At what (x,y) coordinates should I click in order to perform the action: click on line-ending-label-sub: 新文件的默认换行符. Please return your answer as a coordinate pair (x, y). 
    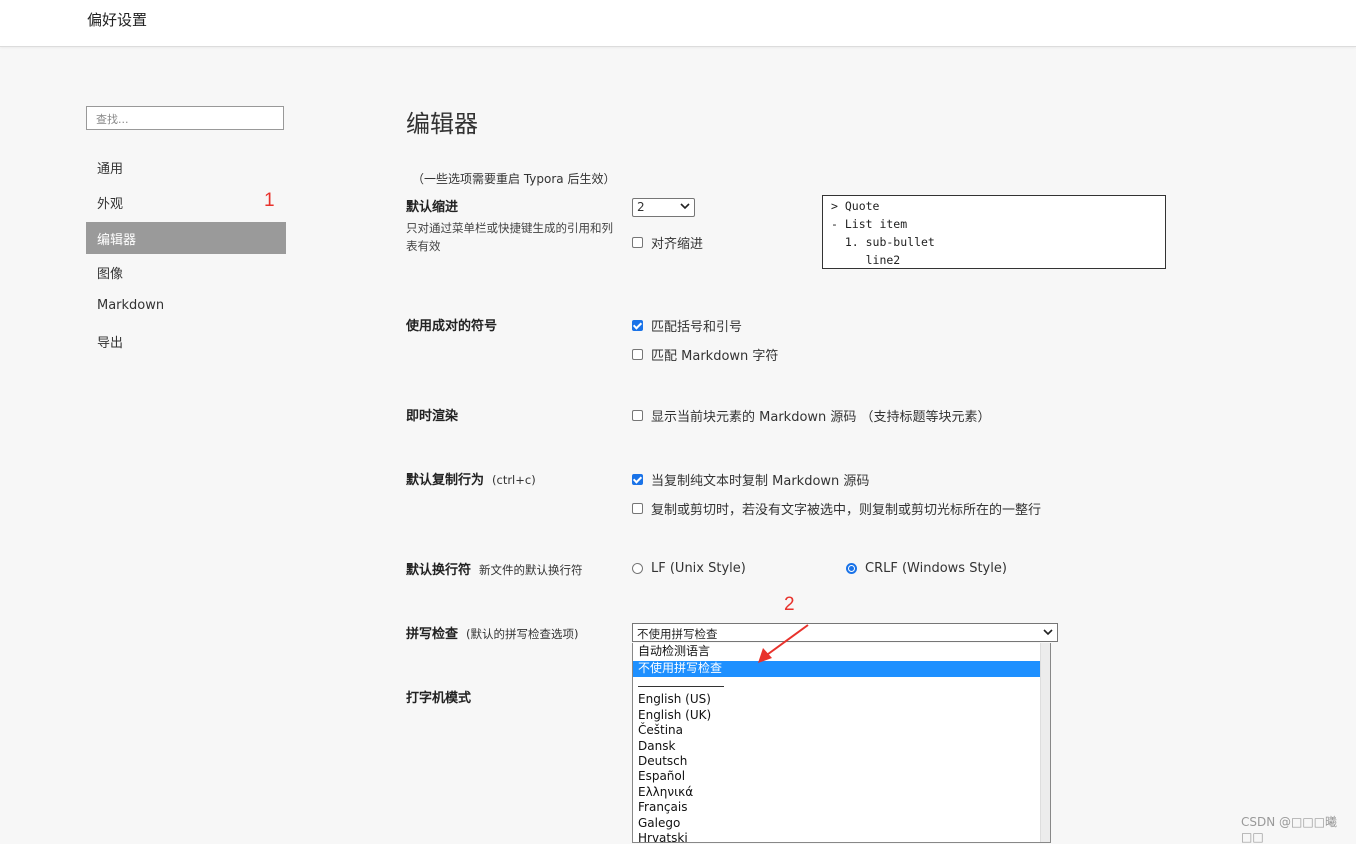
    Looking at the image, I should click on (531, 570).